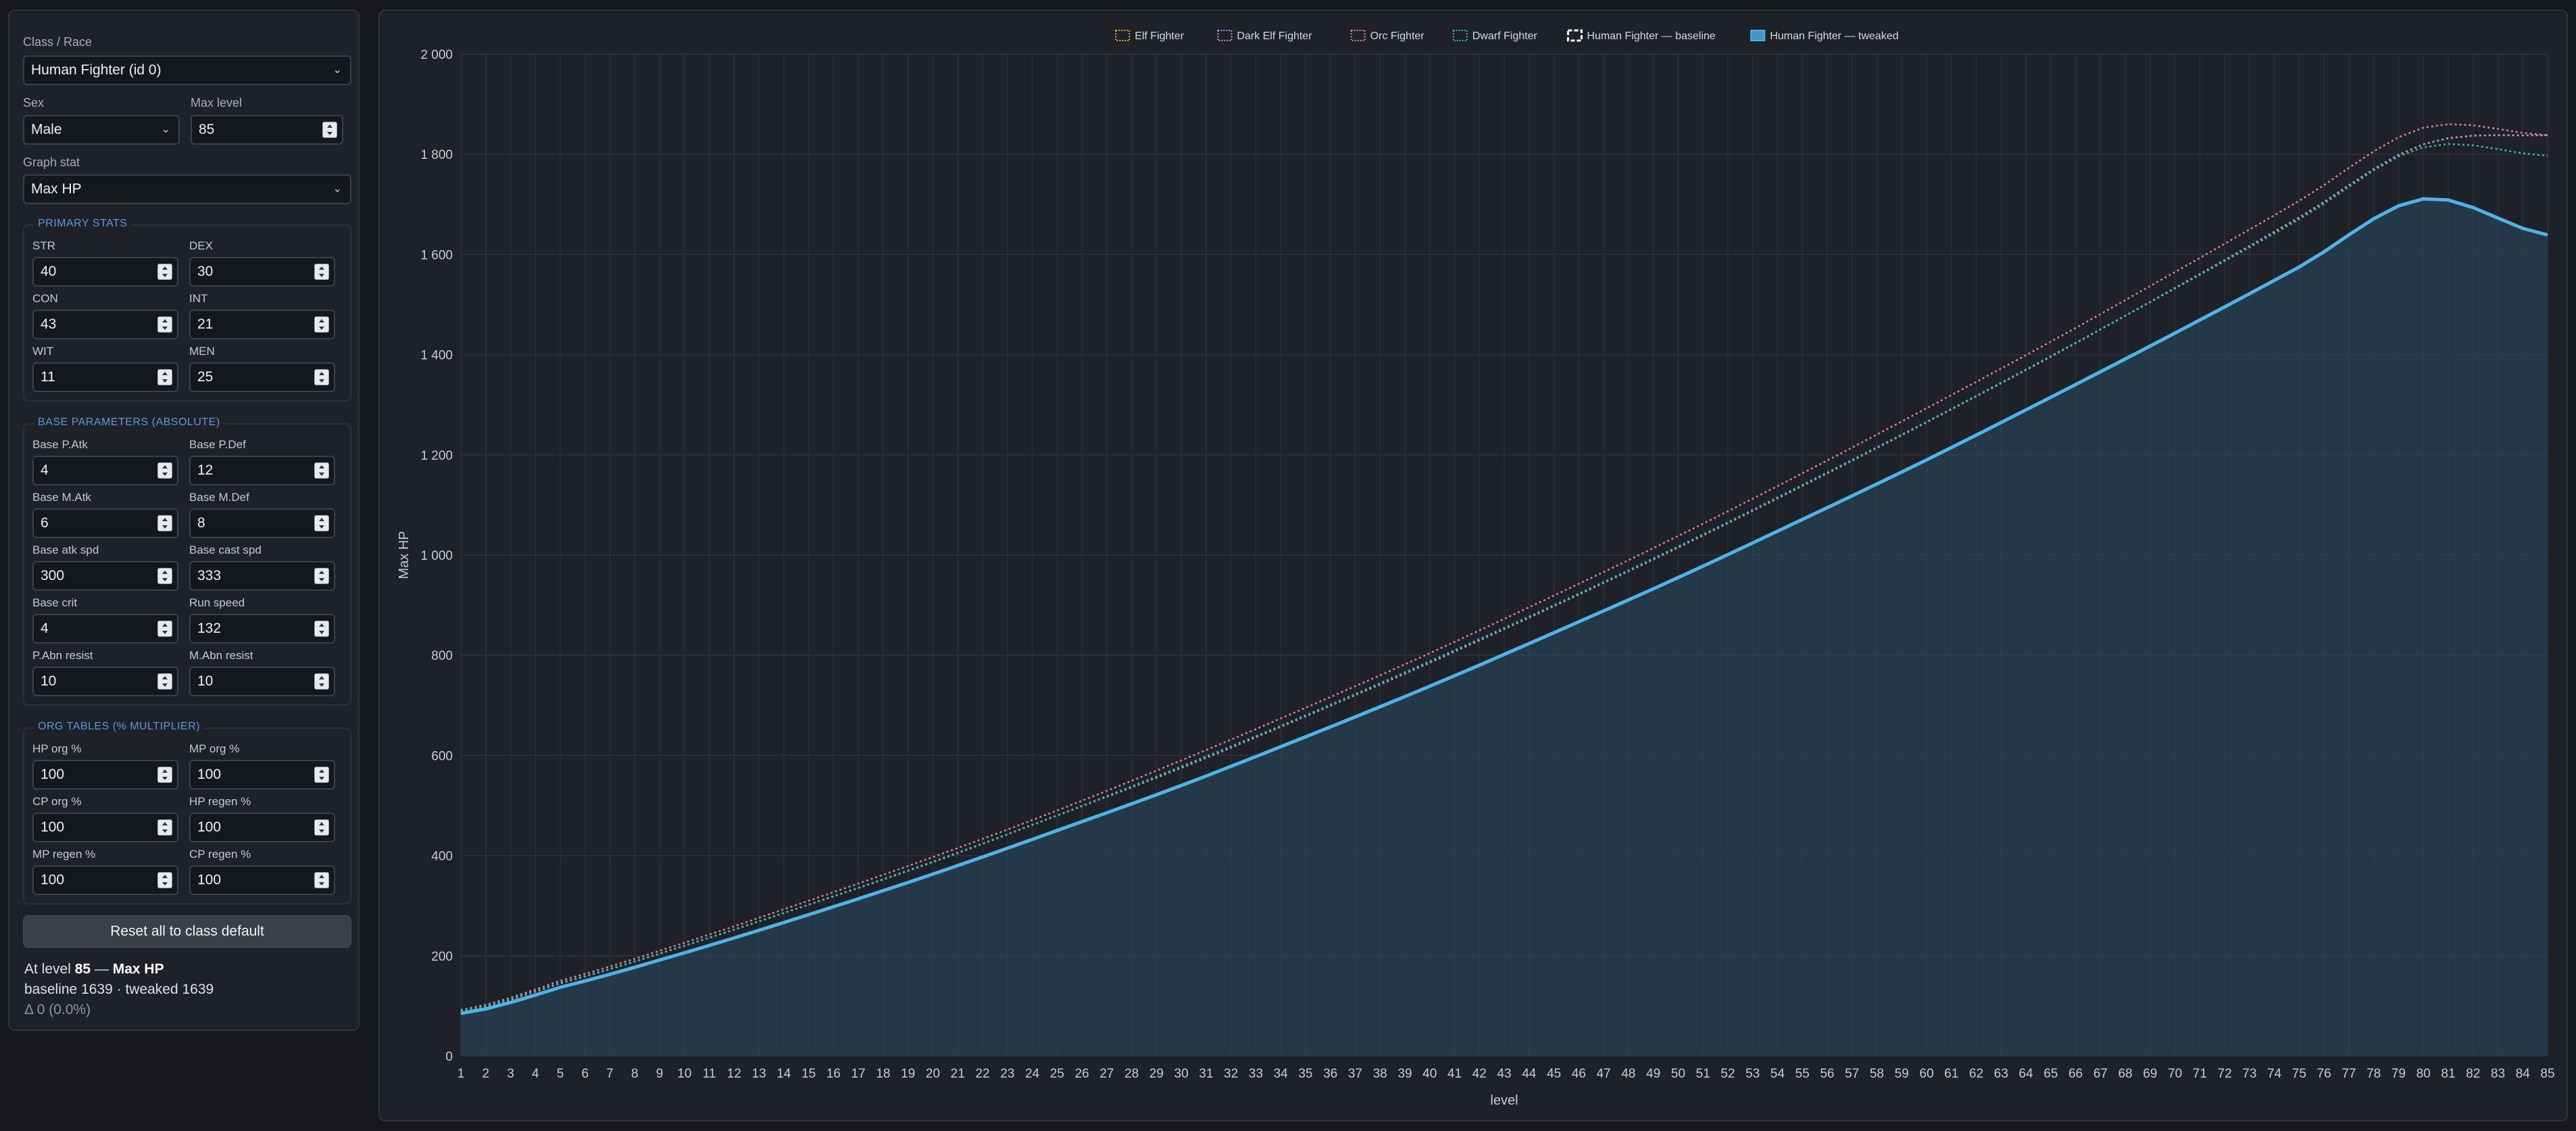  Describe the element at coordinates (267, 130) in the screenshot. I see `max-level-input: 85` at that location.